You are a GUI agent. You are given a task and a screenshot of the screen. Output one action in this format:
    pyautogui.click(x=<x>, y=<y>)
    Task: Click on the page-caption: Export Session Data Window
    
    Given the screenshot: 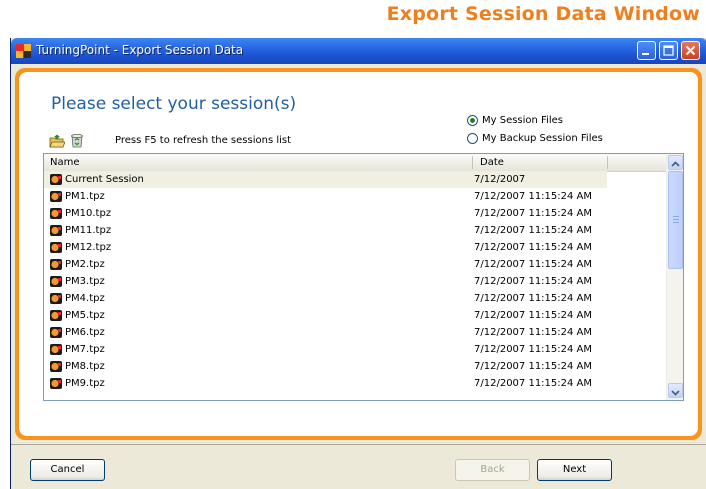 What is the action you would take?
    pyautogui.click(x=543, y=14)
    